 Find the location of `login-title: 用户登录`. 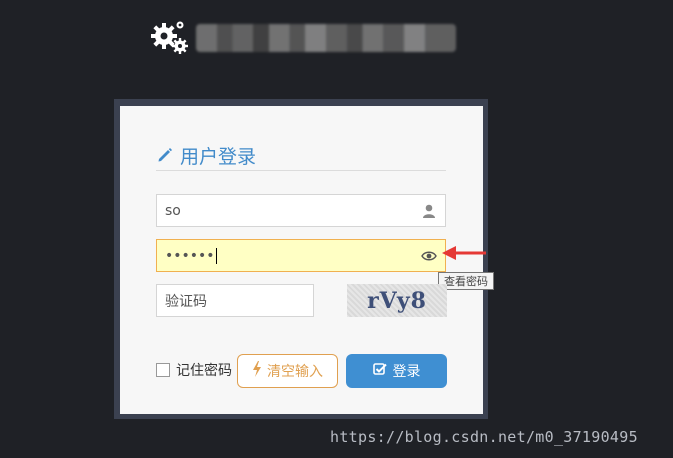

login-title: 用户登录 is located at coordinates (301, 155).